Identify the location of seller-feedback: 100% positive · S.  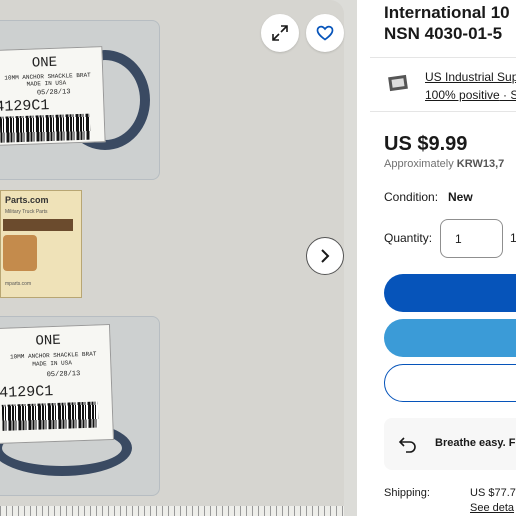
(470, 95).